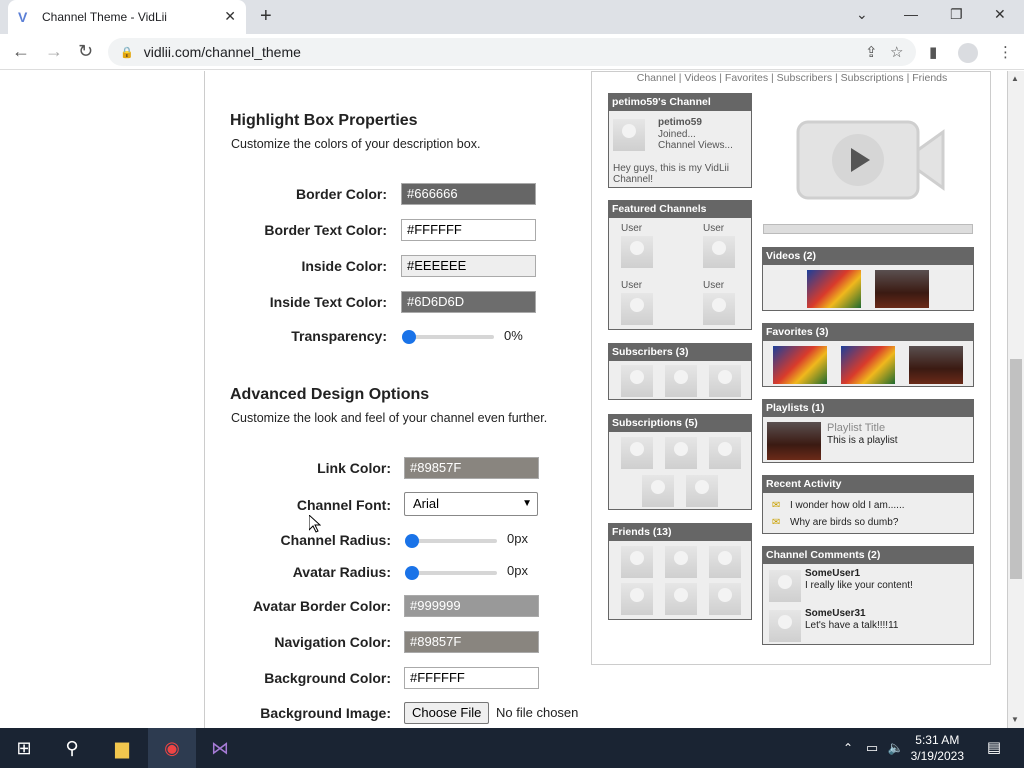  Describe the element at coordinates (330, 394) in the screenshot. I see `advanced-title: Advanced Design Options` at that location.